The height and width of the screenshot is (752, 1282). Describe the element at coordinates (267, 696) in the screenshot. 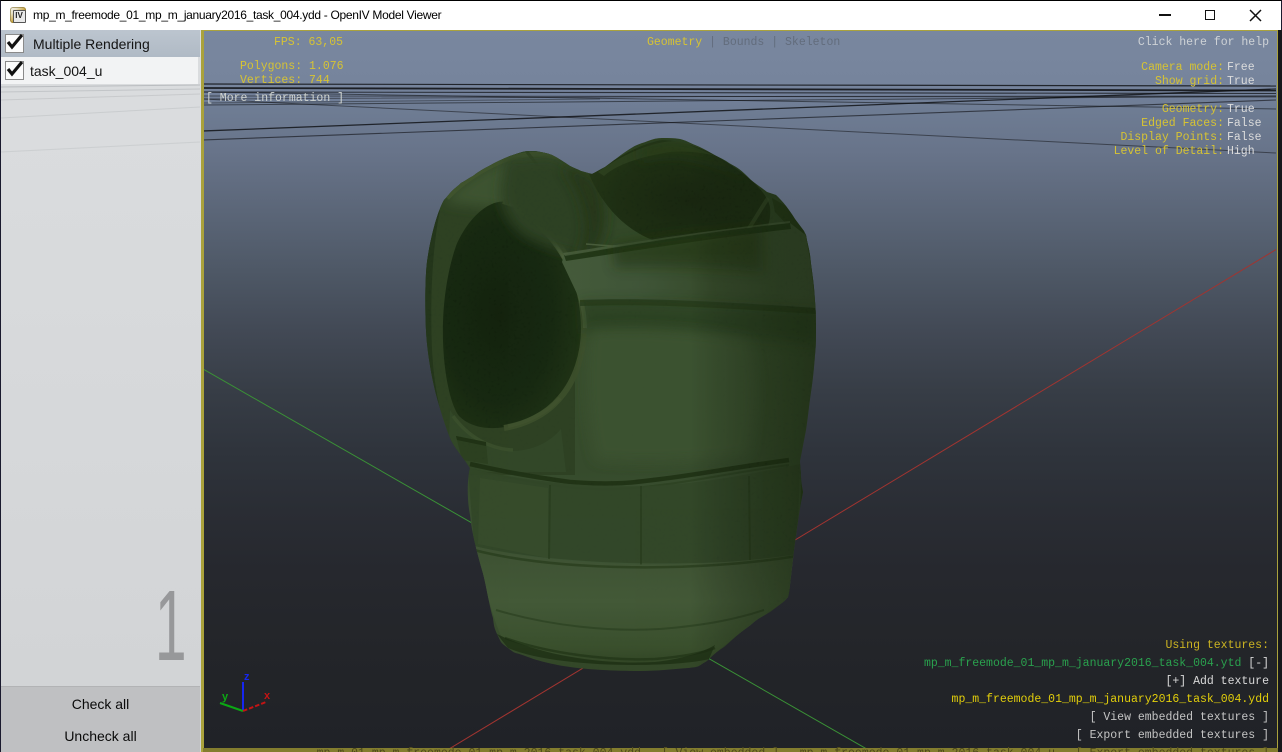

I see `svg-text: x` at that location.